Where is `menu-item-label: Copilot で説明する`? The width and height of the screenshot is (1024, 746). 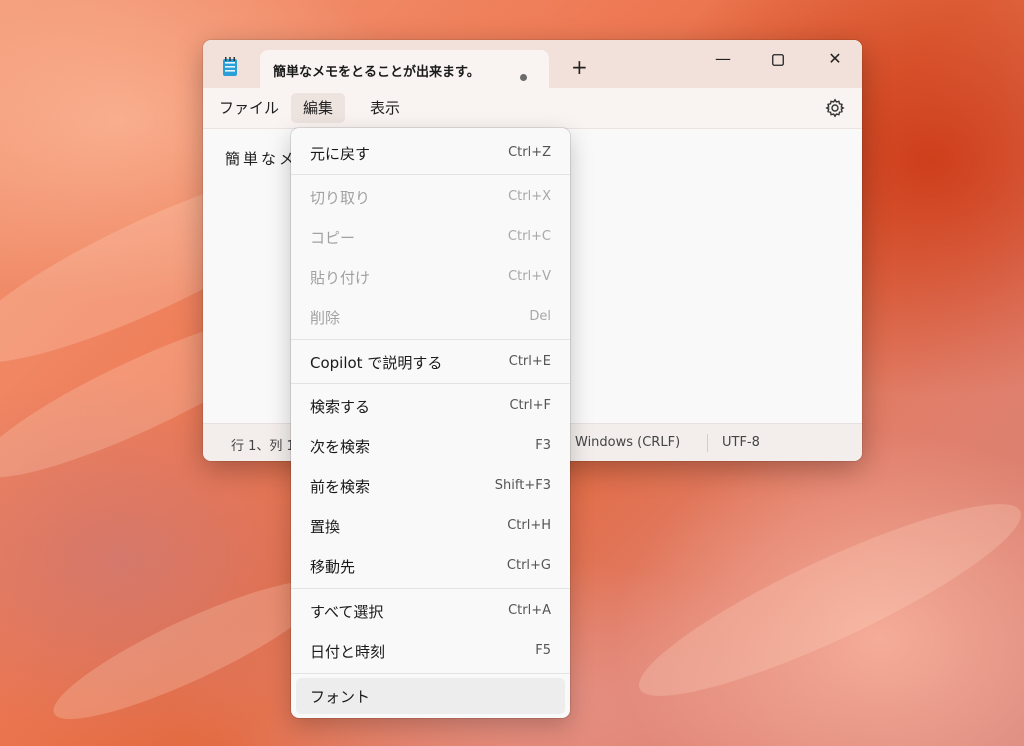
menu-item-label: Copilot で説明する is located at coordinates (376, 363).